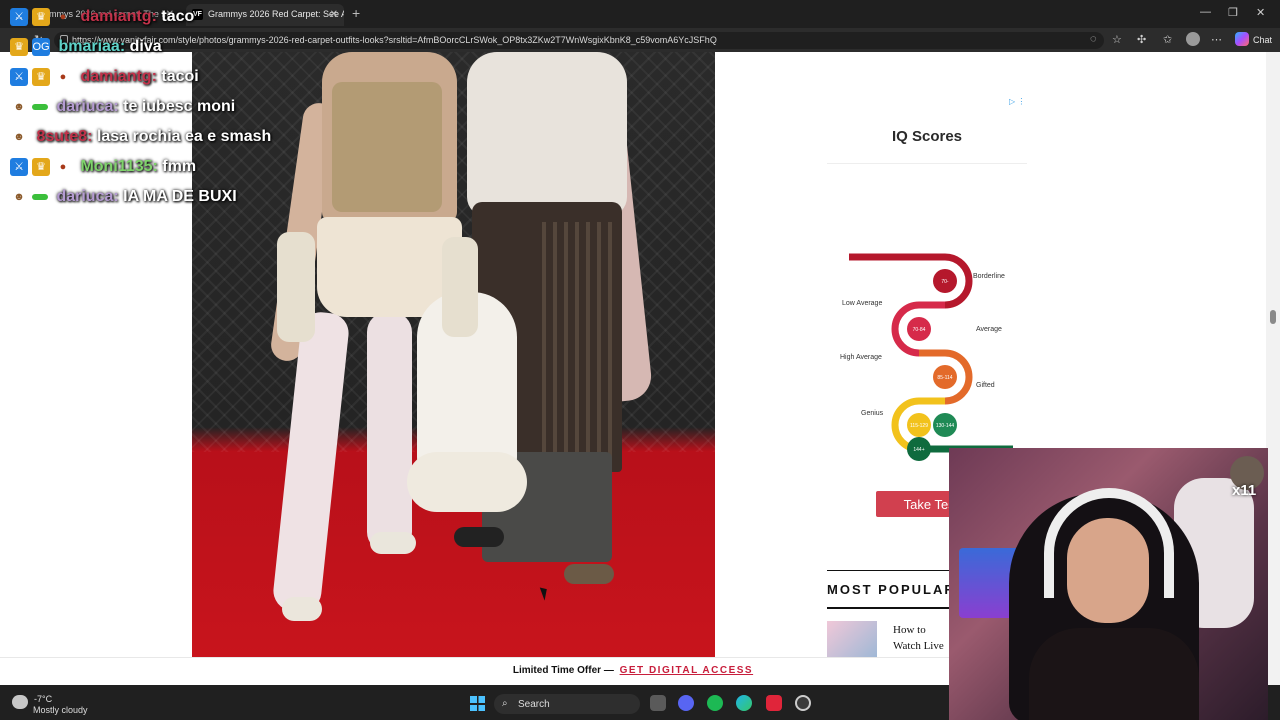 The width and height of the screenshot is (1280, 720). I want to click on window-close-icon: ✕, so click(1260, 12).